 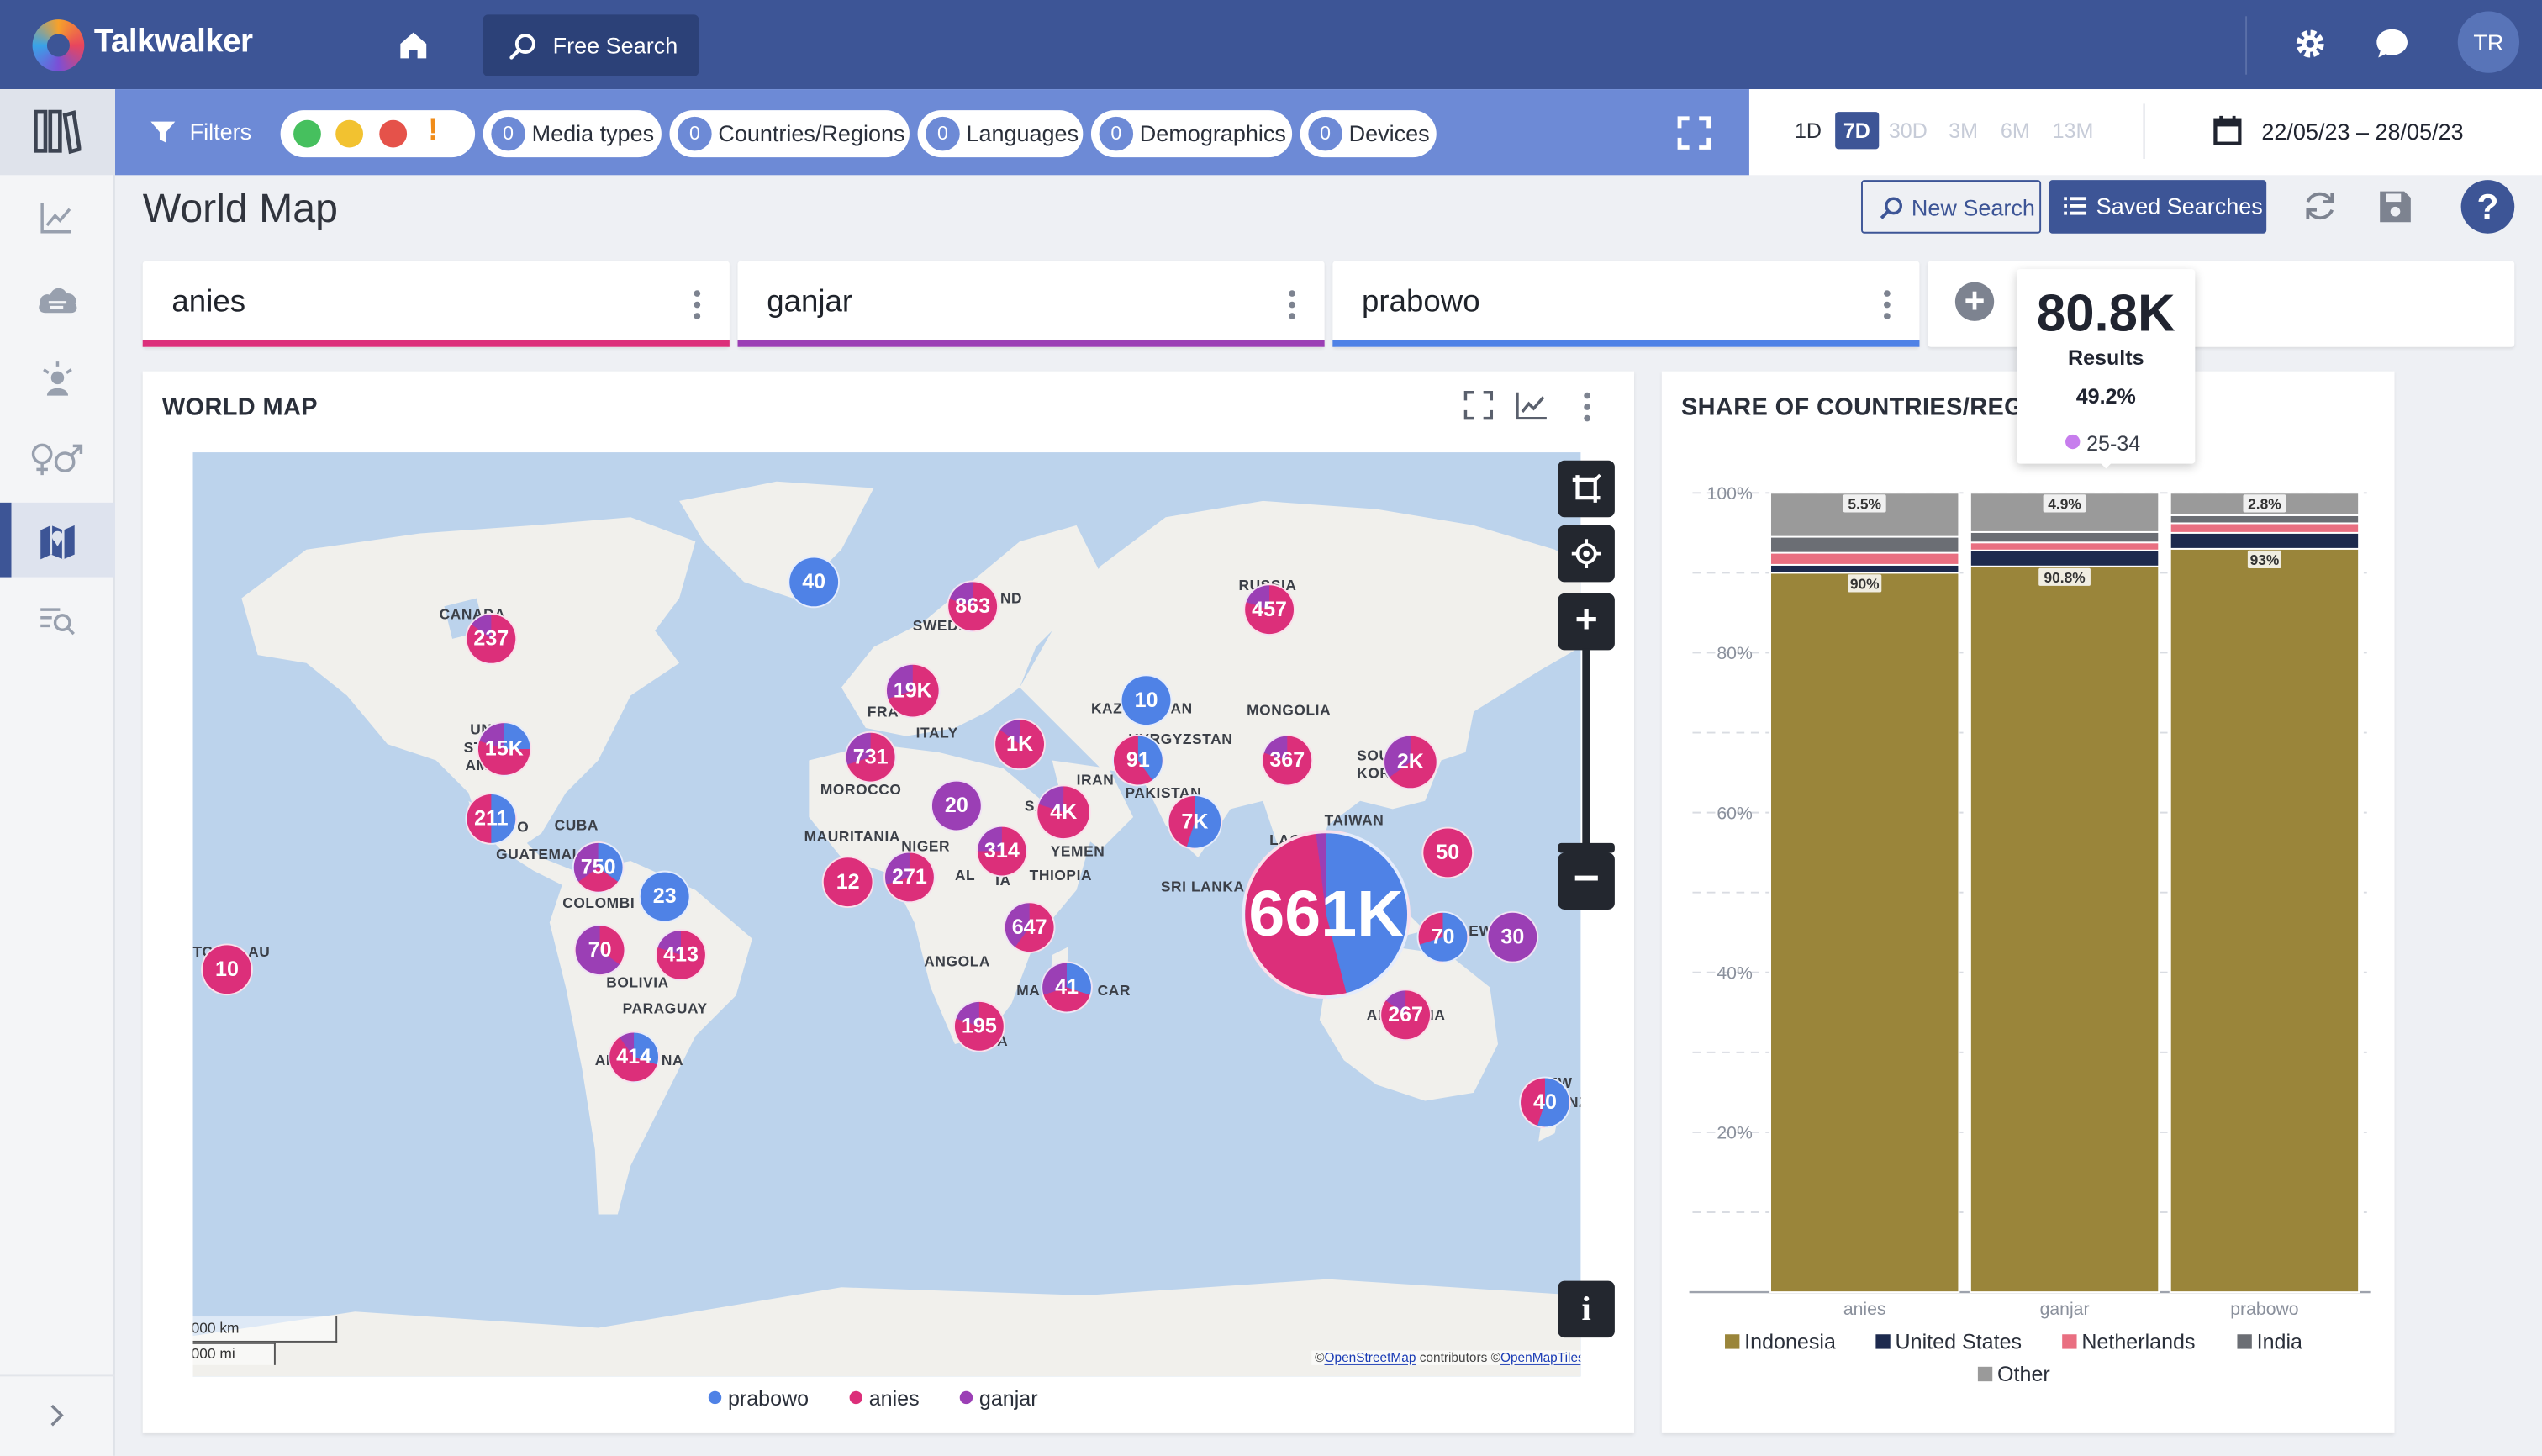 What do you see at coordinates (1586, 622) in the screenshot?
I see `zoom-in-button: +` at bounding box center [1586, 622].